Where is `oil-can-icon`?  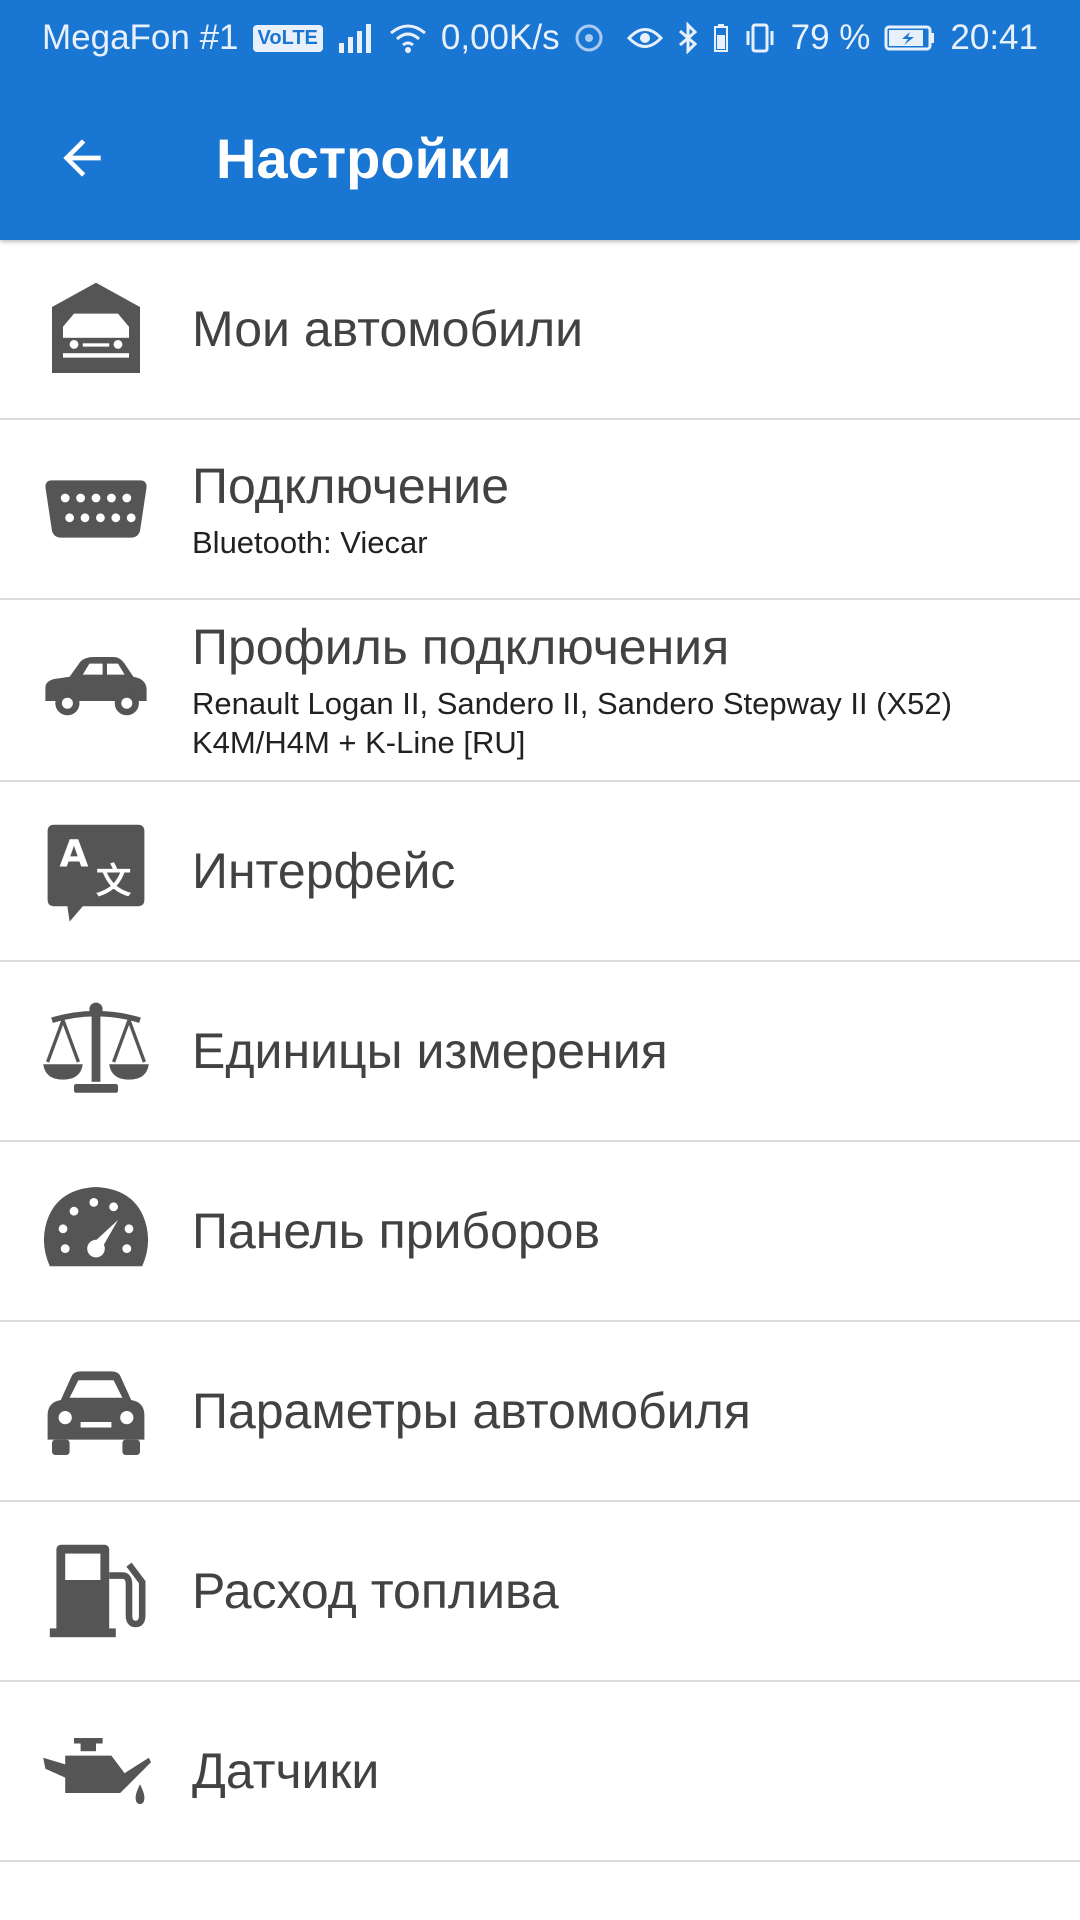 oil-can-icon is located at coordinates (96, 1771).